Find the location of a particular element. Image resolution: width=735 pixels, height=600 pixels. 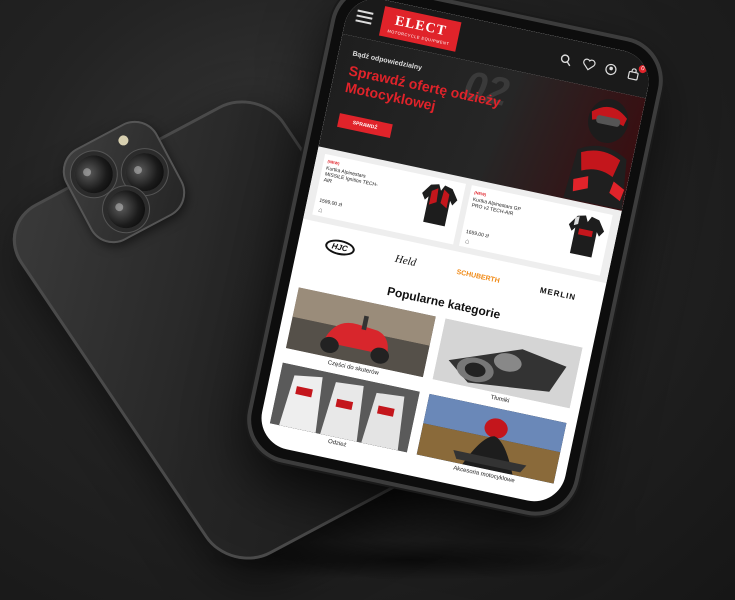

rider-image is located at coordinates (596, 154).